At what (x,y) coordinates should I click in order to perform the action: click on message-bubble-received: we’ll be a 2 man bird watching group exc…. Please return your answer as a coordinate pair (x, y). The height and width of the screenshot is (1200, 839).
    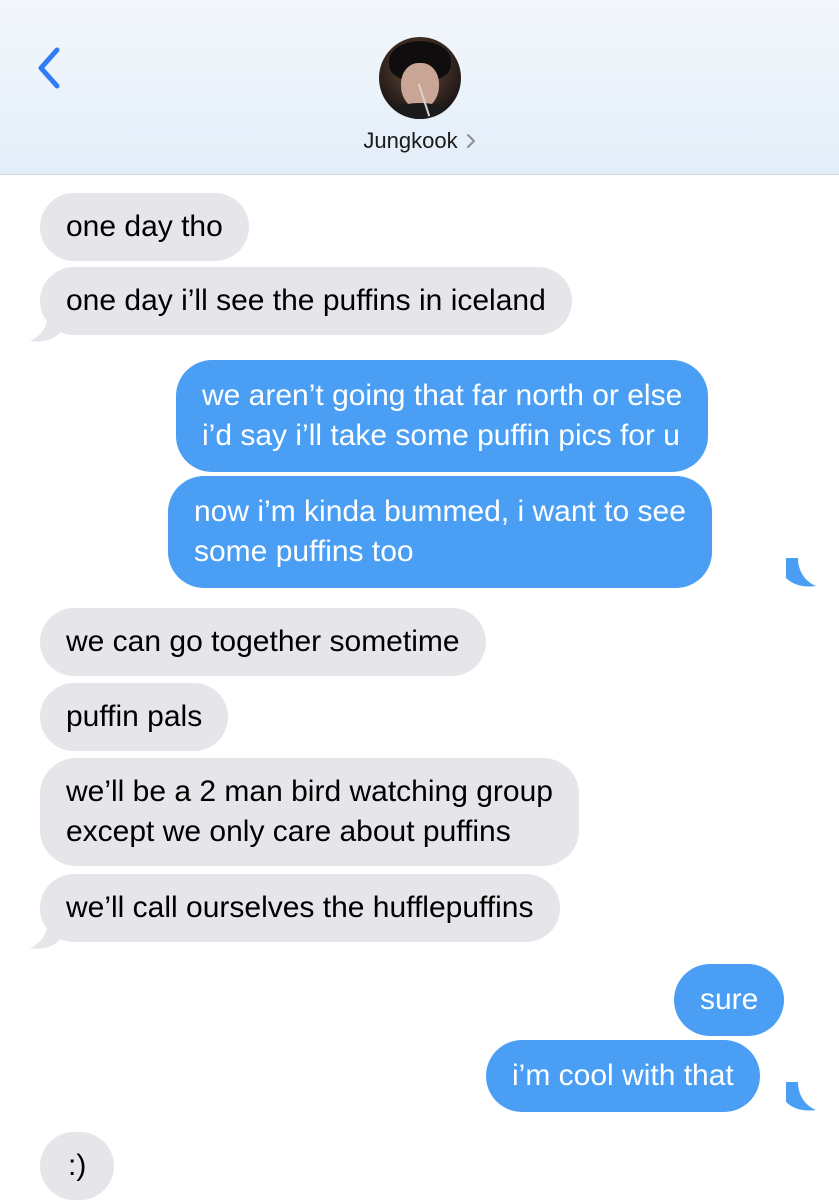
    Looking at the image, I should click on (309, 812).